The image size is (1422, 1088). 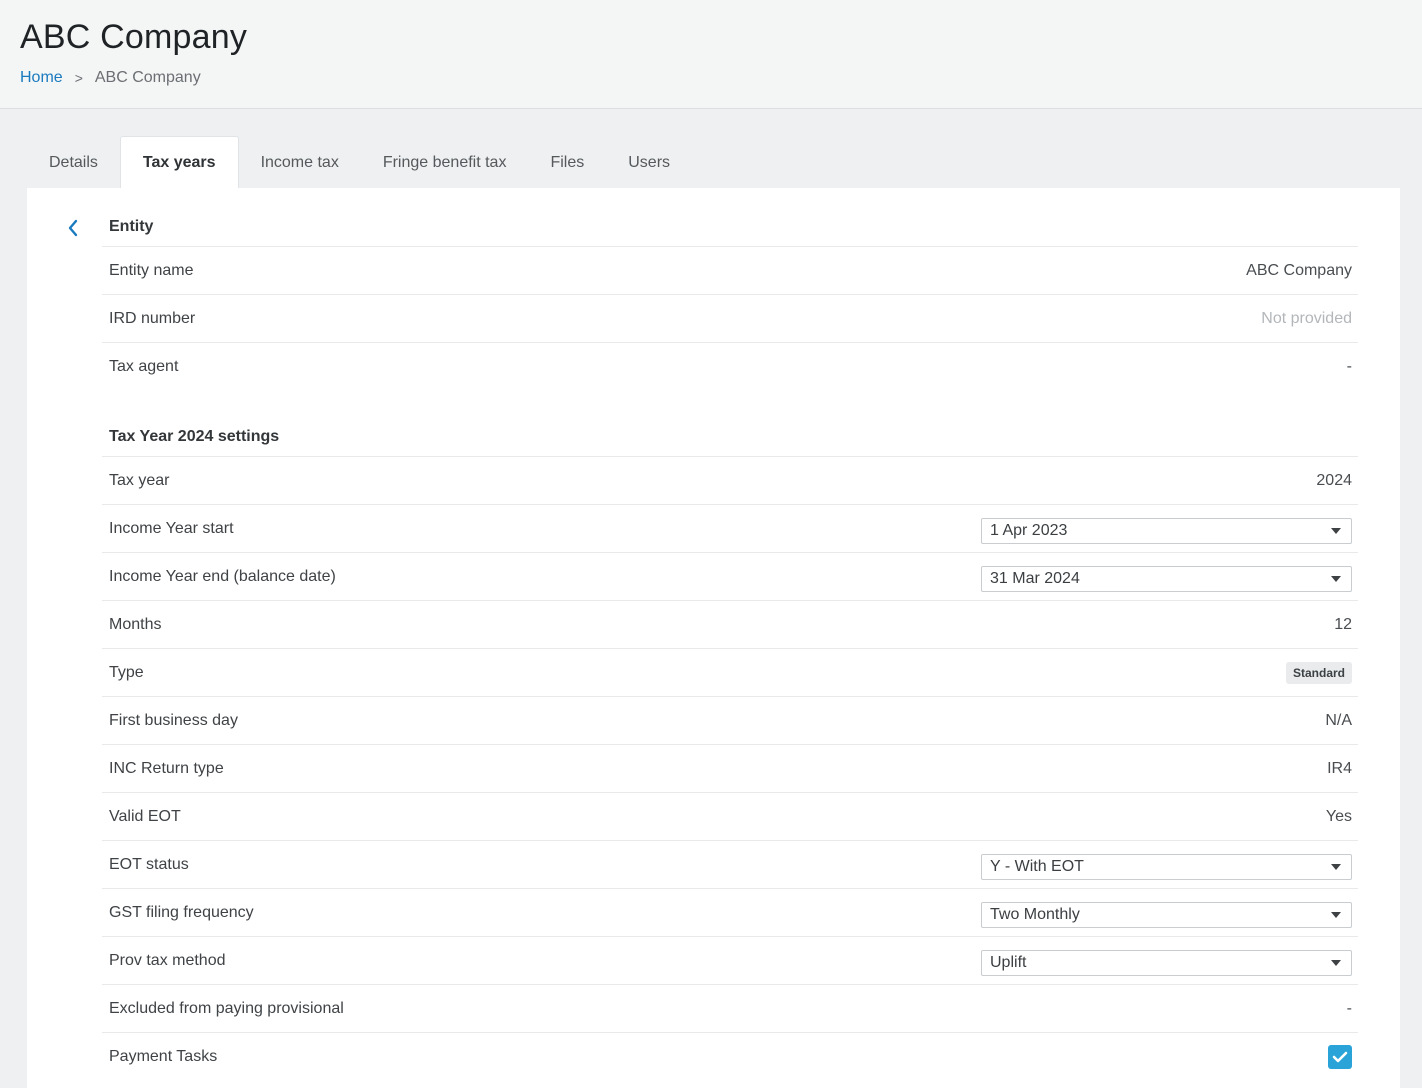 What do you see at coordinates (131, 226) in the screenshot?
I see `entity-section-title: Entity` at bounding box center [131, 226].